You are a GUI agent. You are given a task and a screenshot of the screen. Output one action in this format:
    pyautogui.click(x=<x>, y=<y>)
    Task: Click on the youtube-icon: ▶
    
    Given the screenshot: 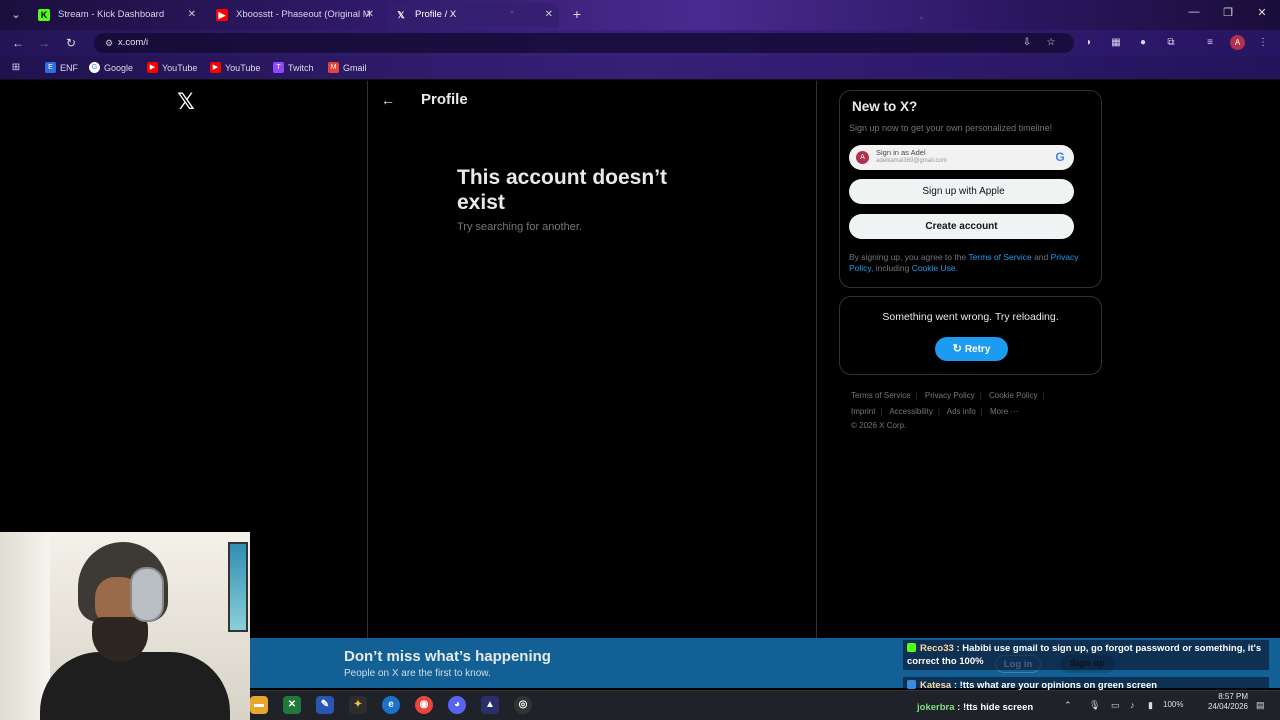 What is the action you would take?
    pyautogui.click(x=152, y=67)
    